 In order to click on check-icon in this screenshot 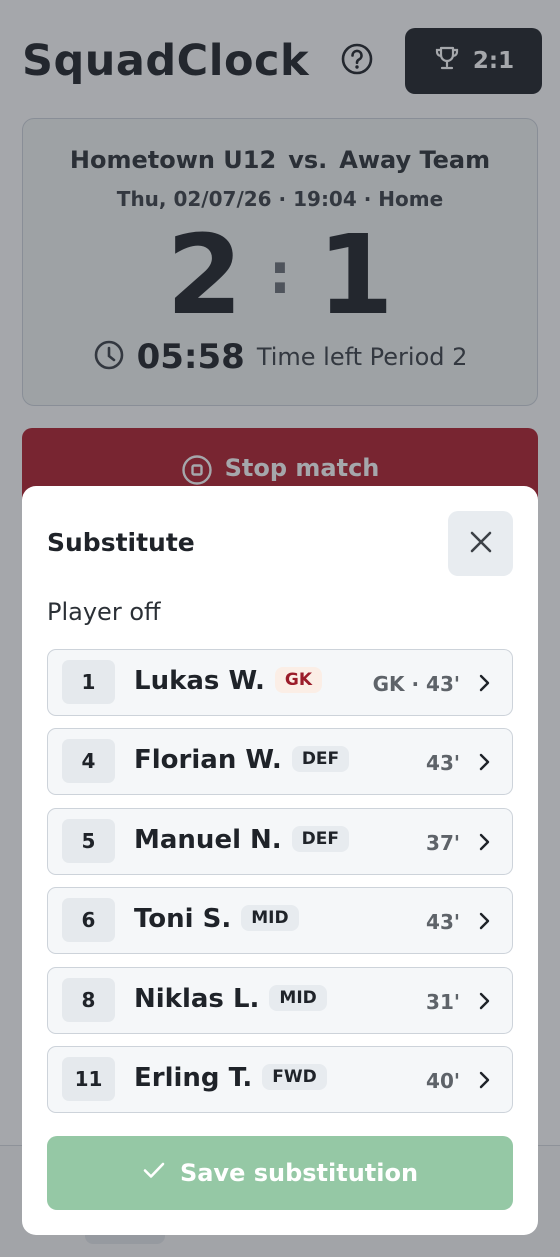, I will do `click(154, 1173)`.